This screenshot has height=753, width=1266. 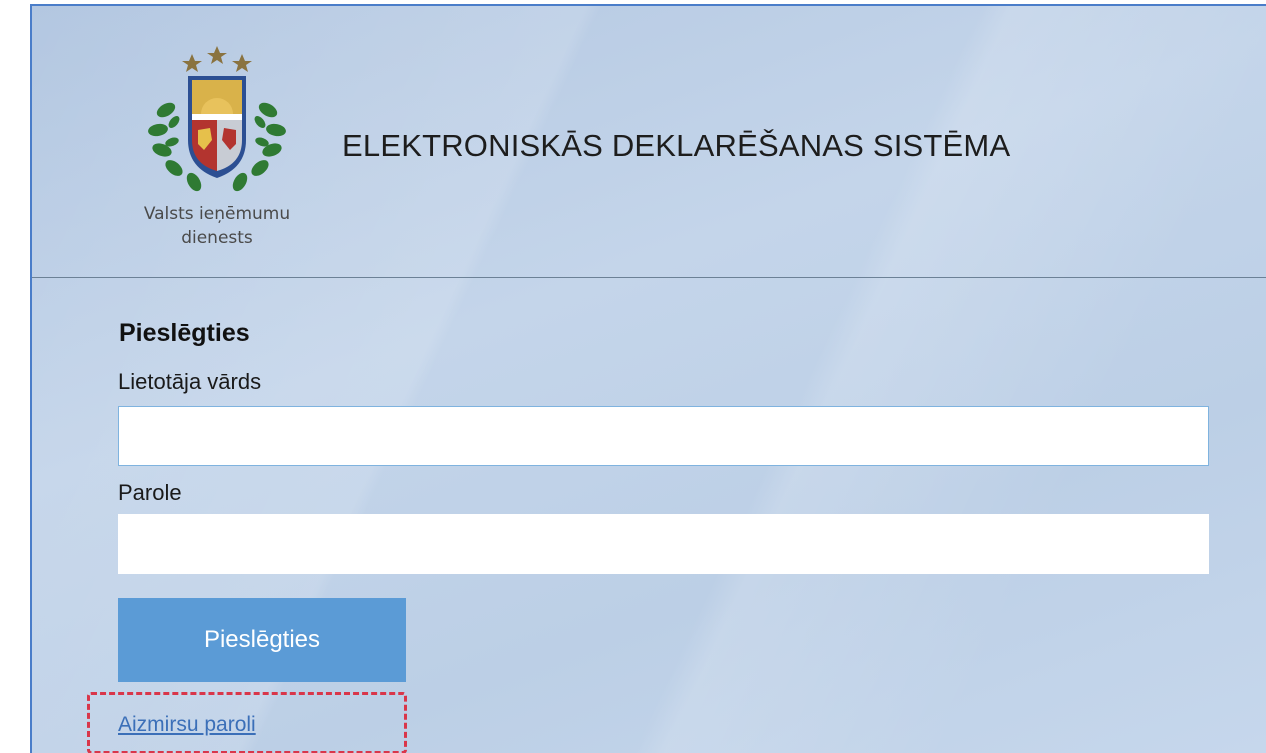 I want to click on agency-name-line2: dienests, so click(x=217, y=238).